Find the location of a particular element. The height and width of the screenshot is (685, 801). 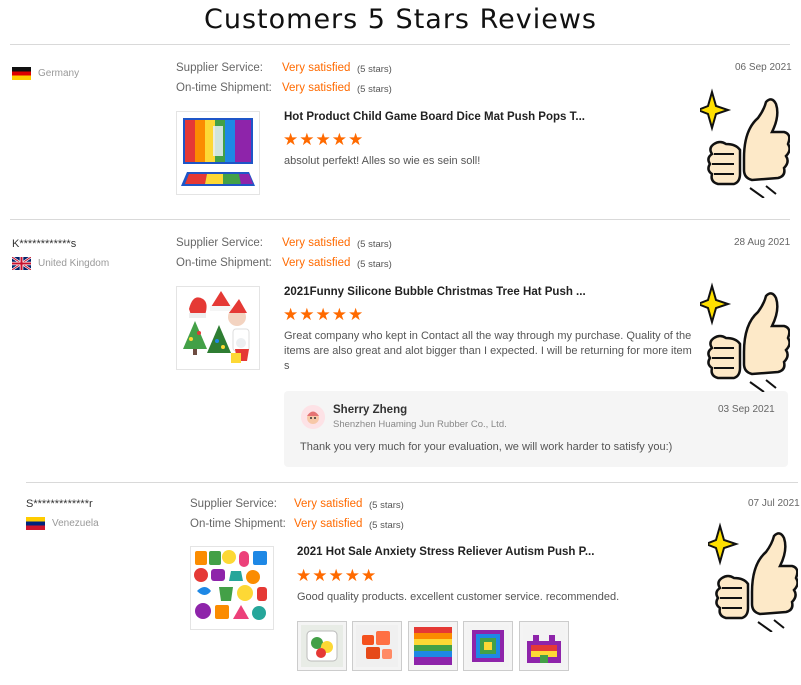

avatar is located at coordinates (313, 417).